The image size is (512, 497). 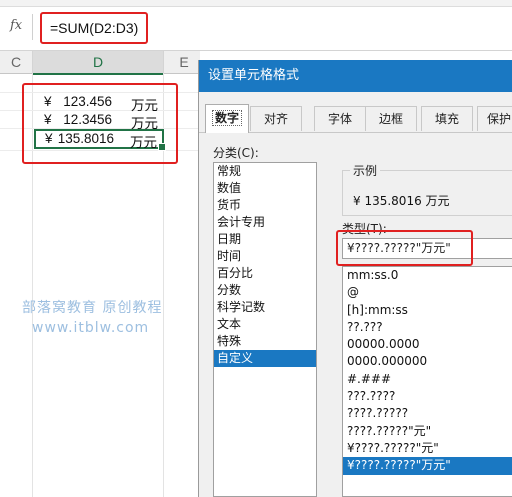 I want to click on tab-border: 边框, so click(x=391, y=118).